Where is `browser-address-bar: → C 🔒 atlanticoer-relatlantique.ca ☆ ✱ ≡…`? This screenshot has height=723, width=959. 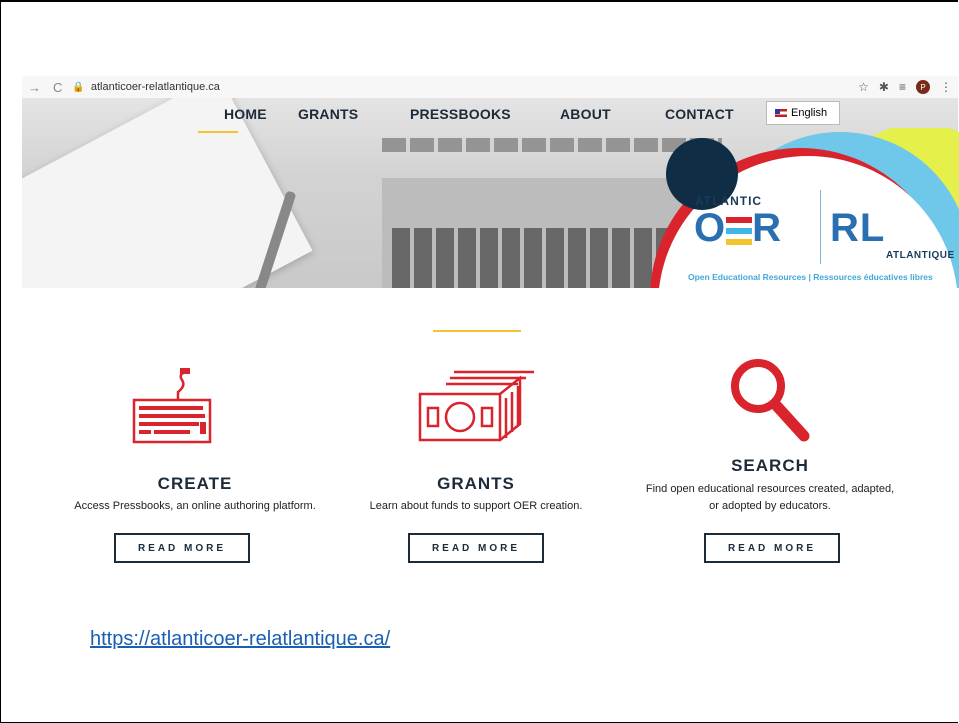
browser-address-bar: → C 🔒 atlanticoer-relatlantique.ca ☆ ✱ ≡… is located at coordinates (490, 87).